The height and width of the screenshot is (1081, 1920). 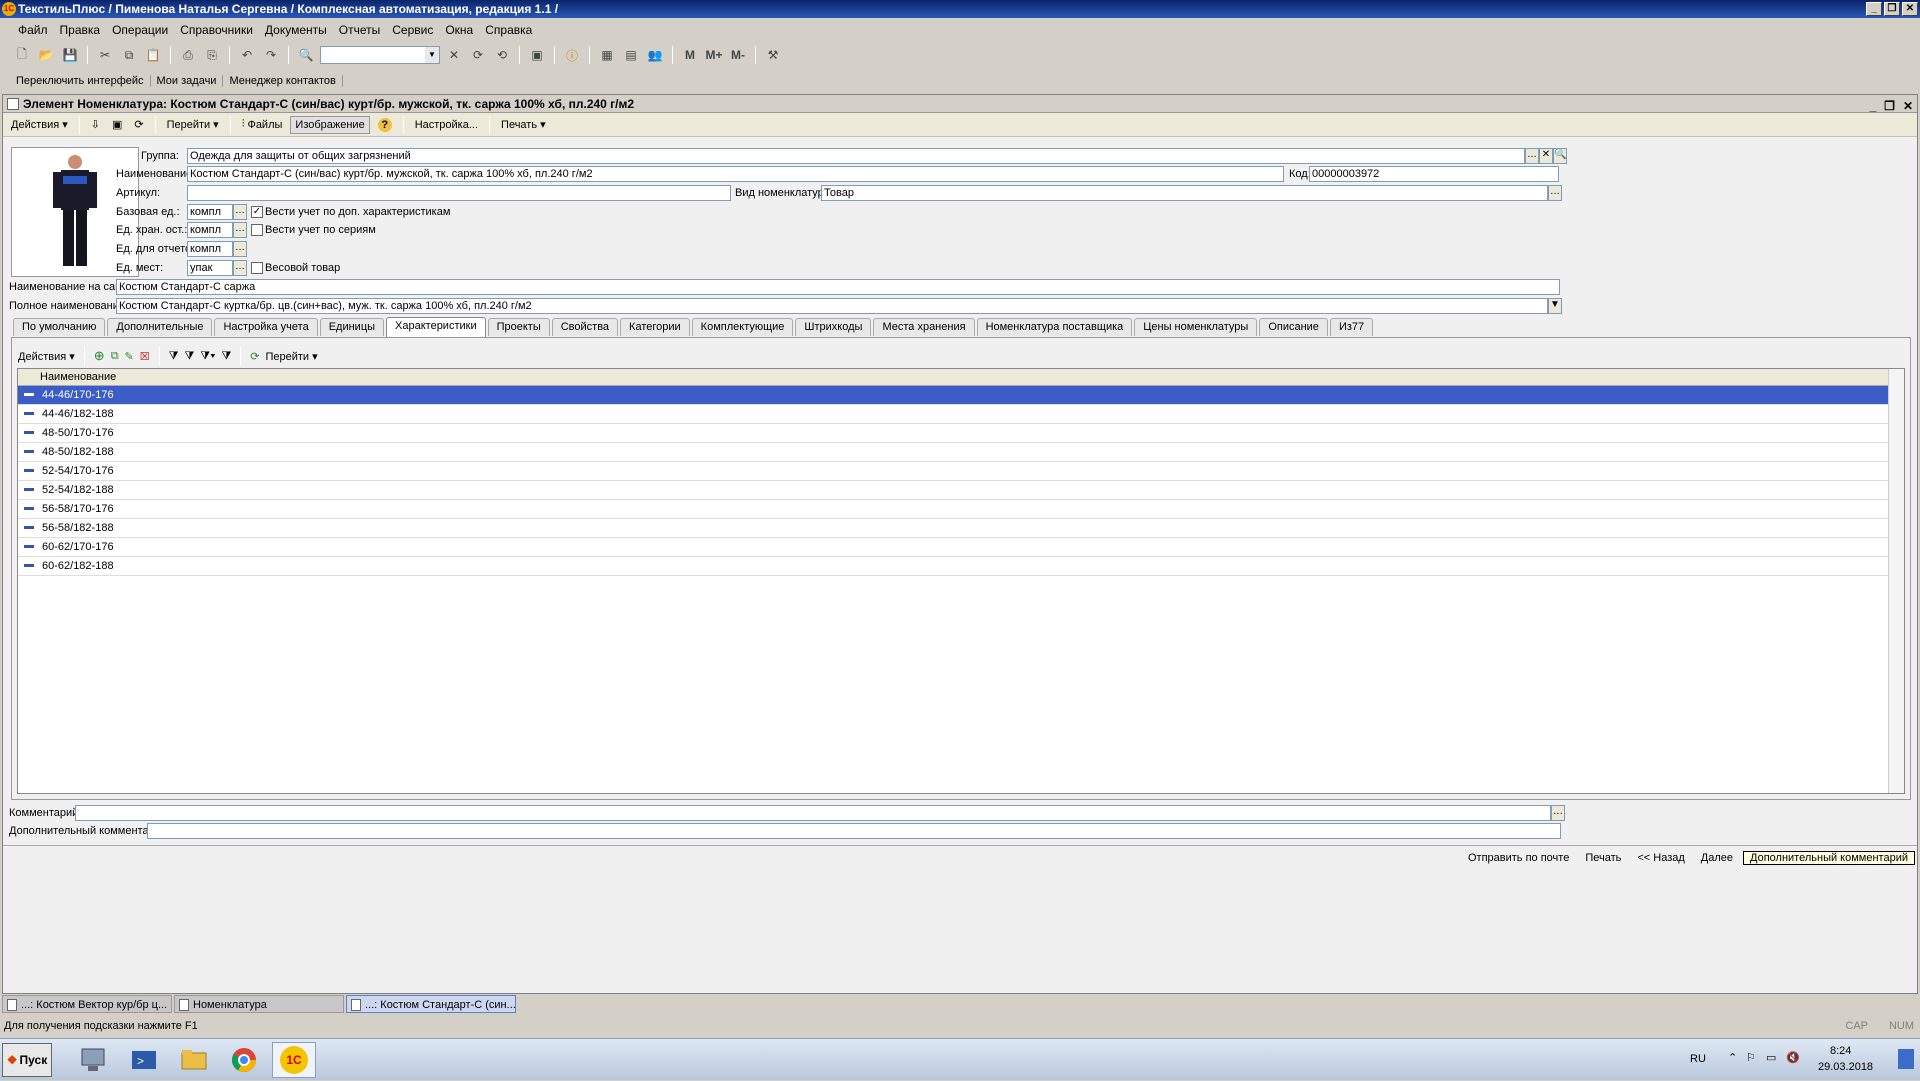 I want to click on windows-icon: ▣, so click(x=537, y=55).